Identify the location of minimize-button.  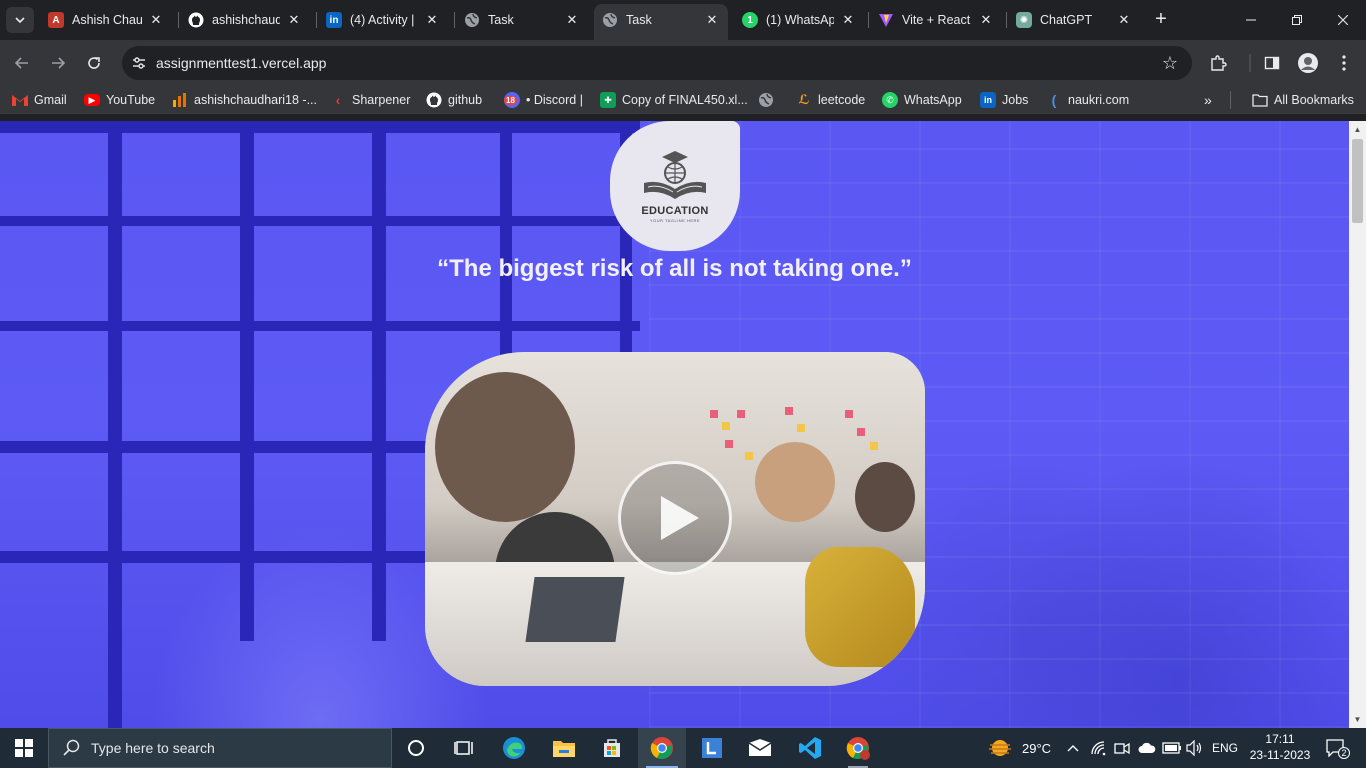
(1251, 20).